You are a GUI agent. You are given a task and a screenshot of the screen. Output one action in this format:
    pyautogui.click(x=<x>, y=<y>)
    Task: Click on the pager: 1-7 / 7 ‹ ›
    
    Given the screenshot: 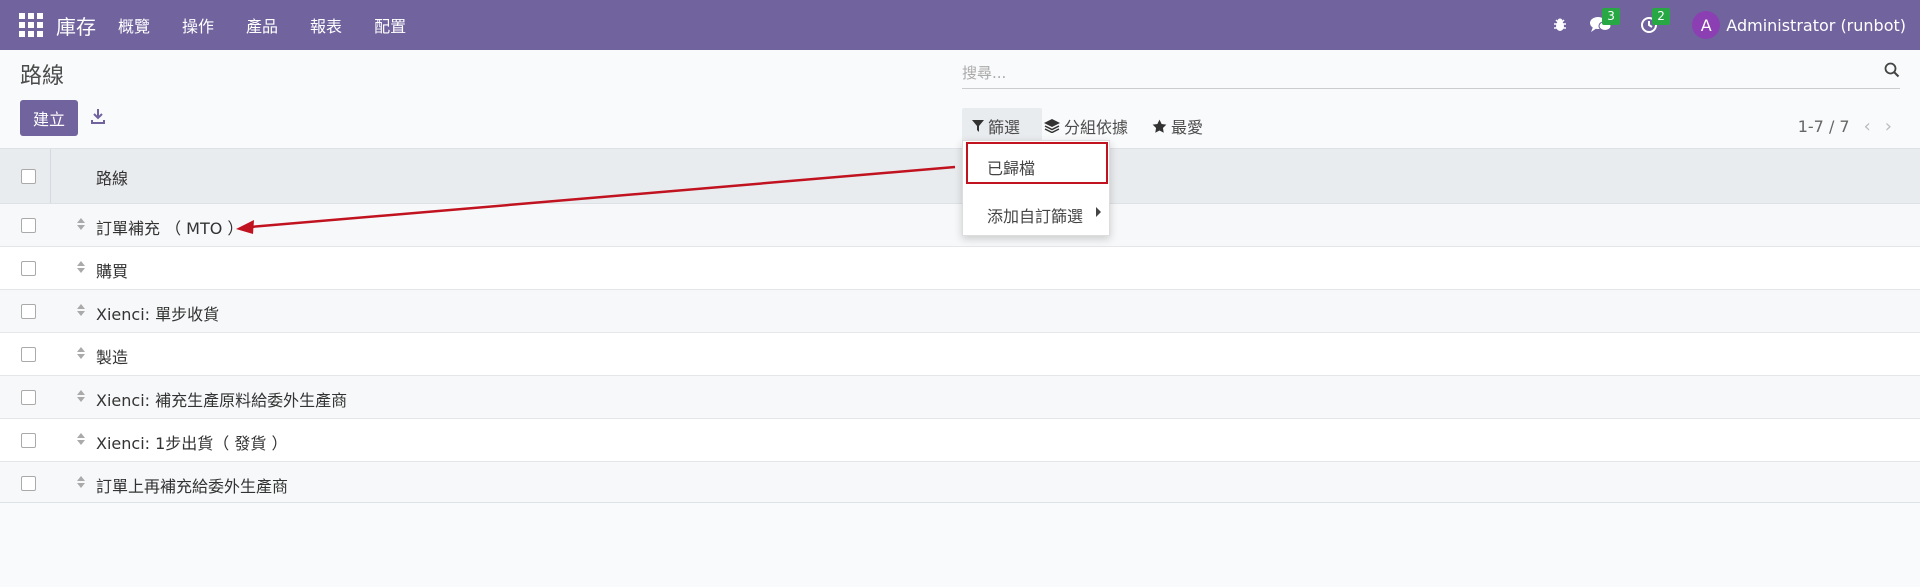 What is the action you would take?
    pyautogui.click(x=1845, y=126)
    